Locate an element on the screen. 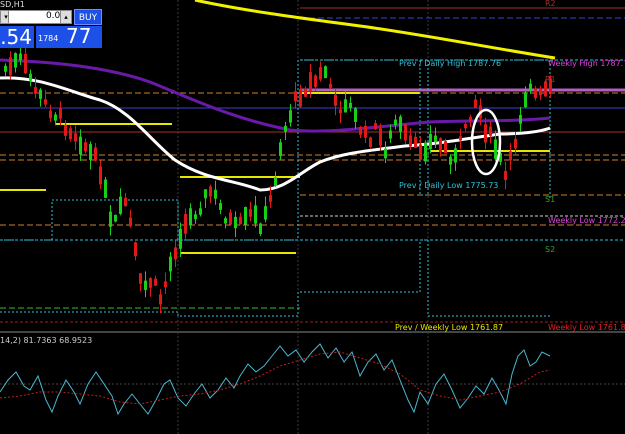  one-click-trading-panel: ▾ 0.01 ▴ BUY .54 1784 77 is located at coordinates (52, 28).